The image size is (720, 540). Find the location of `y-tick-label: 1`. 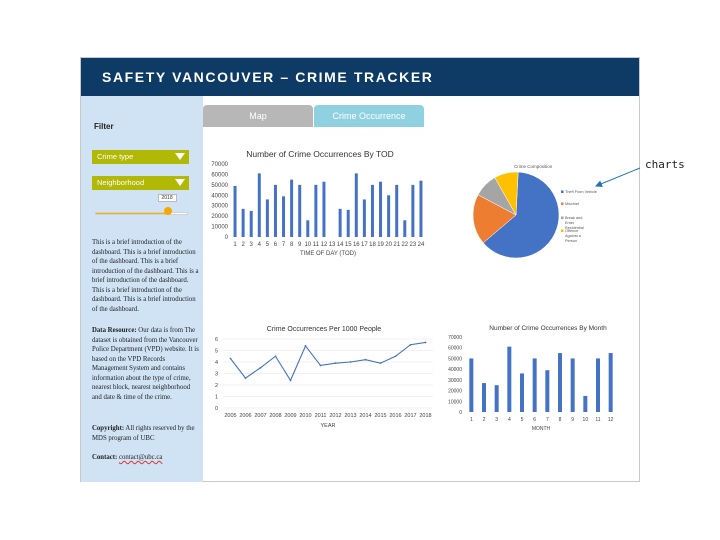

y-tick-label: 1 is located at coordinates (216, 398).